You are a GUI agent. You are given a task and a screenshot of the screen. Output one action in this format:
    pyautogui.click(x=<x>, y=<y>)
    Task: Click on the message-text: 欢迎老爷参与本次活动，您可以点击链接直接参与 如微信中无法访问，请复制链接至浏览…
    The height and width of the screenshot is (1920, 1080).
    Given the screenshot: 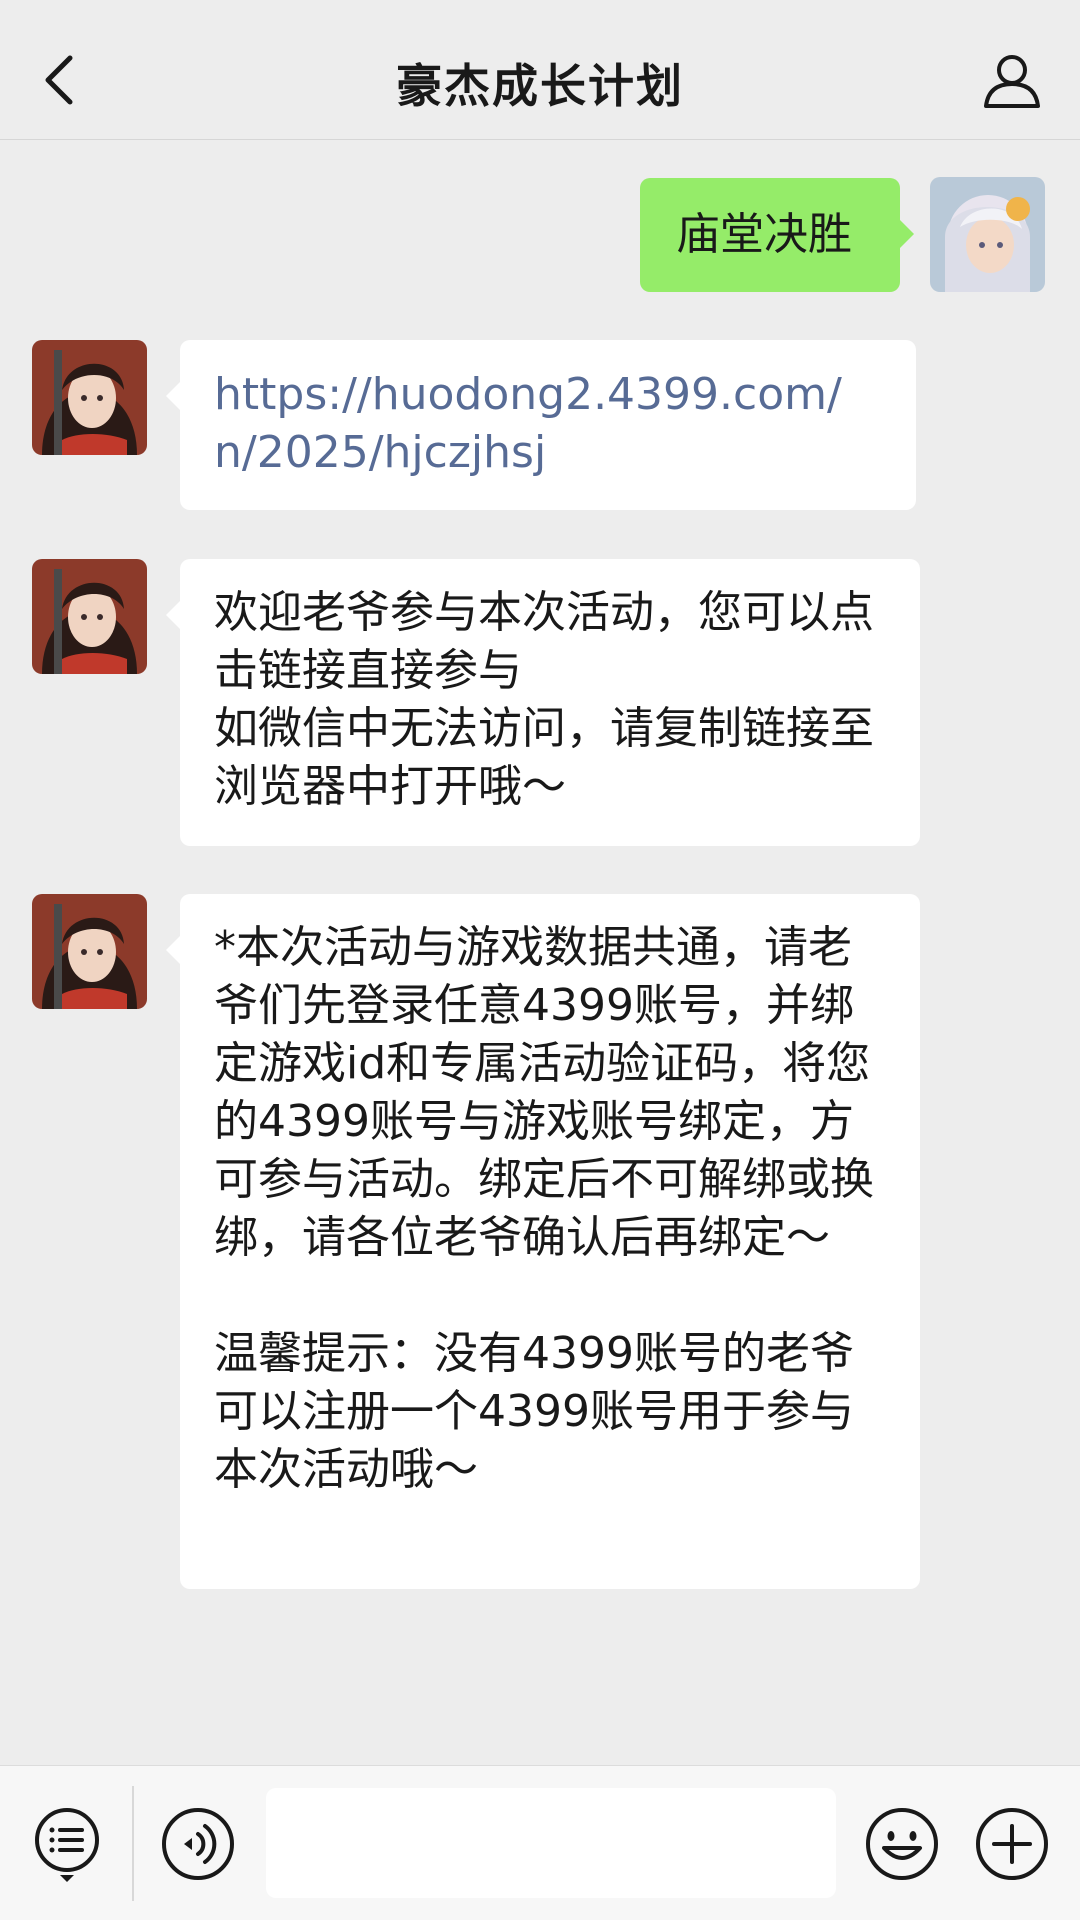 What is the action you would take?
    pyautogui.click(x=544, y=699)
    